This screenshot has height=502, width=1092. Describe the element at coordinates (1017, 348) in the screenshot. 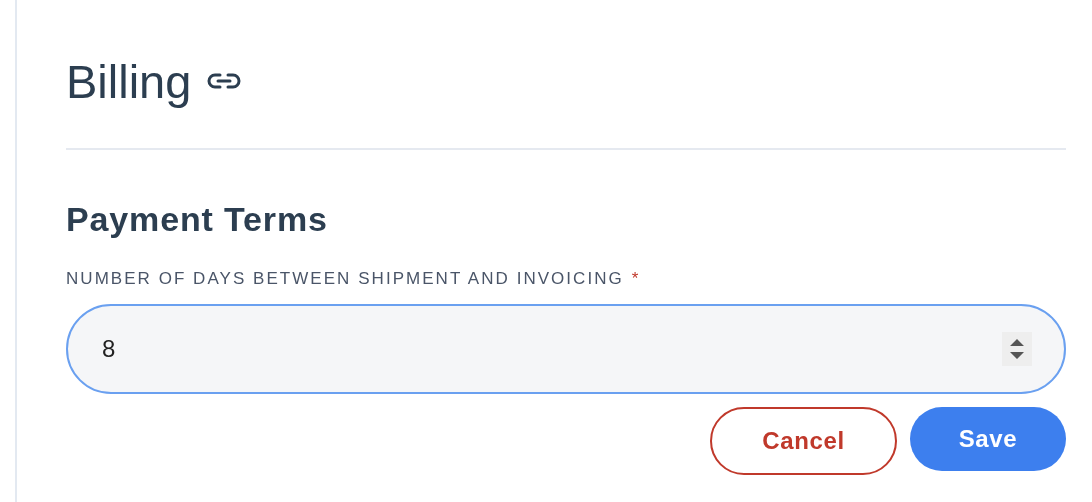

I see `spinner-icon` at that location.